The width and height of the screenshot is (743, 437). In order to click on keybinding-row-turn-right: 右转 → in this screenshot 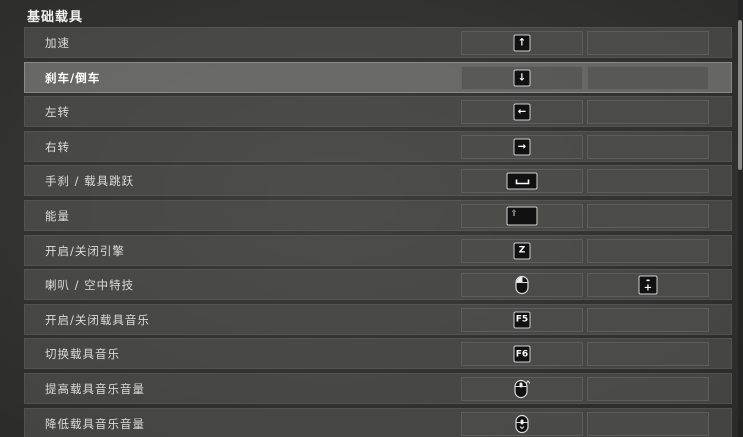, I will do `click(378, 146)`.